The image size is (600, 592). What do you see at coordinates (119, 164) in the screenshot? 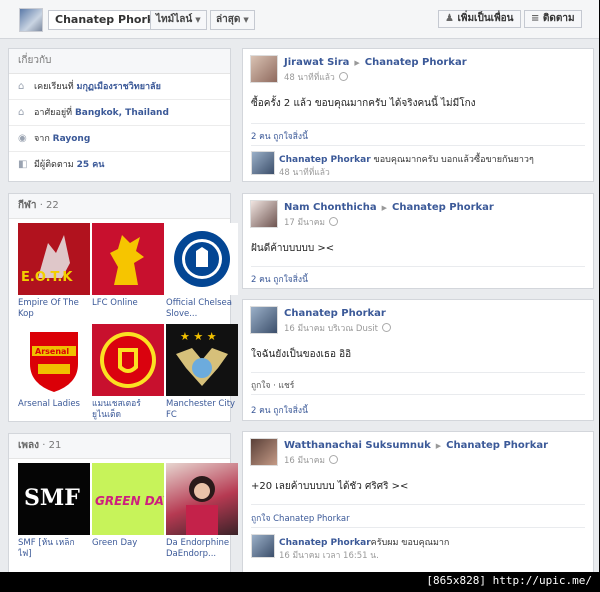
I see `about-followers: ◧ มีผู้ติดตาม 25 คน` at bounding box center [119, 164].